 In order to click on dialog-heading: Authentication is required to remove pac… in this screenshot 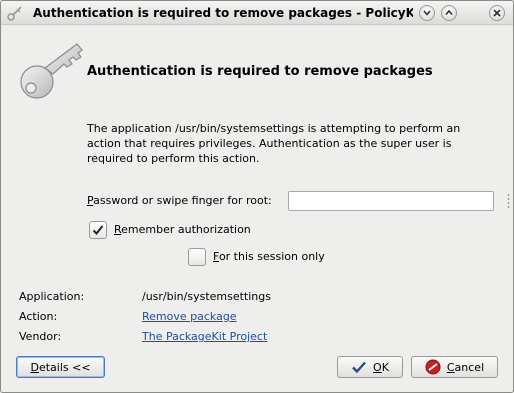, I will do `click(260, 71)`.